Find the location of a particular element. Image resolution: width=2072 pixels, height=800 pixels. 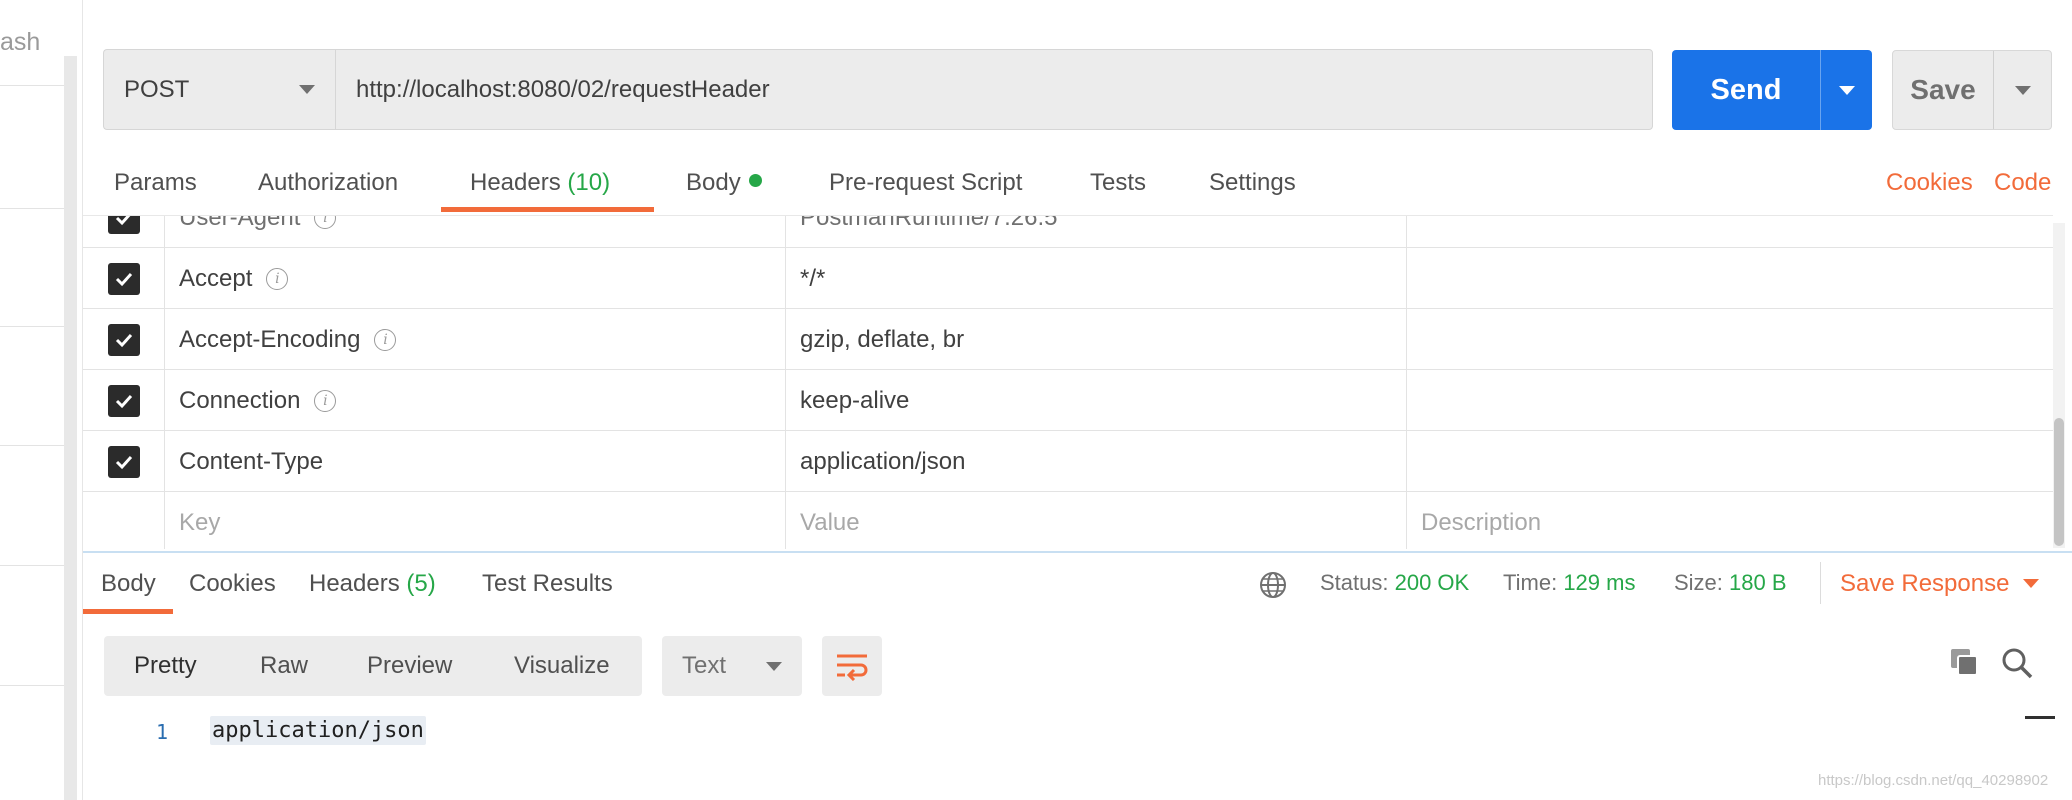

view-pretty: Pretty is located at coordinates (165, 666).